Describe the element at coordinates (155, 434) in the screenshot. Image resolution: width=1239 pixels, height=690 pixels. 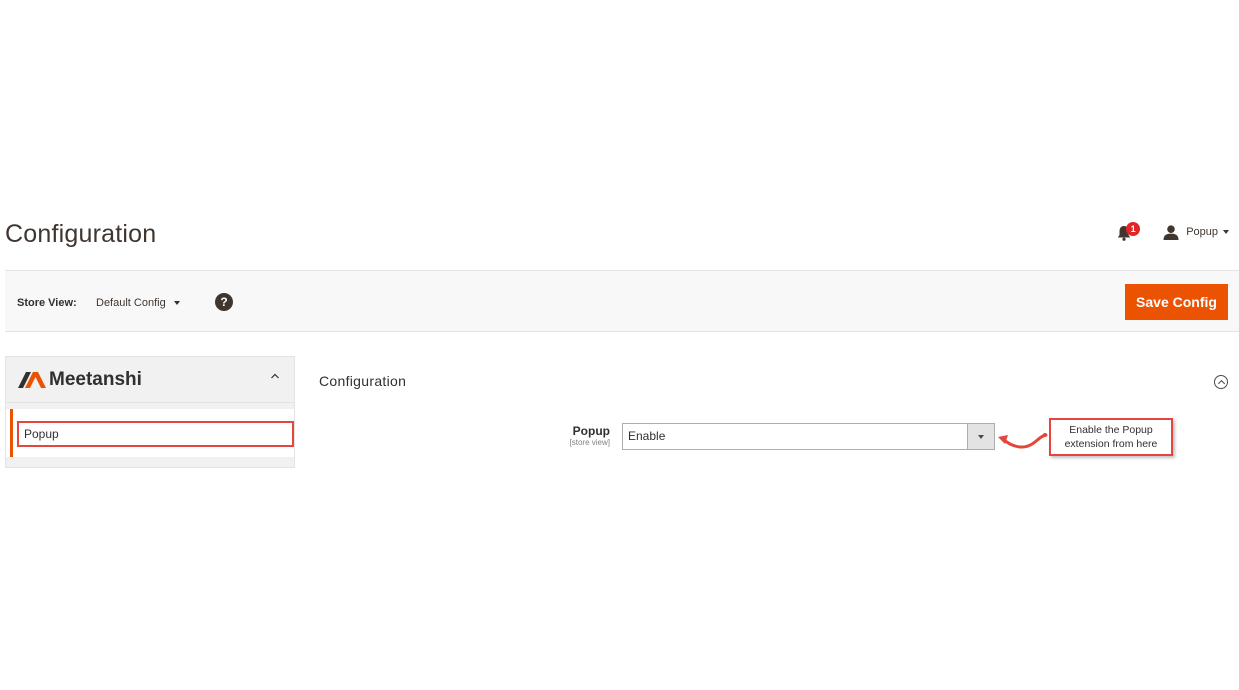
I see `sidebar-item-popup: Popup` at that location.